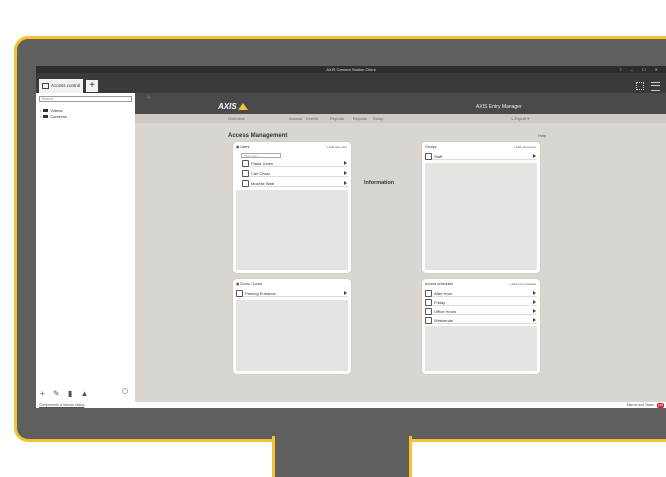 This screenshot has height=477, width=666. I want to click on alarm-count-badge: 199, so click(660, 405).